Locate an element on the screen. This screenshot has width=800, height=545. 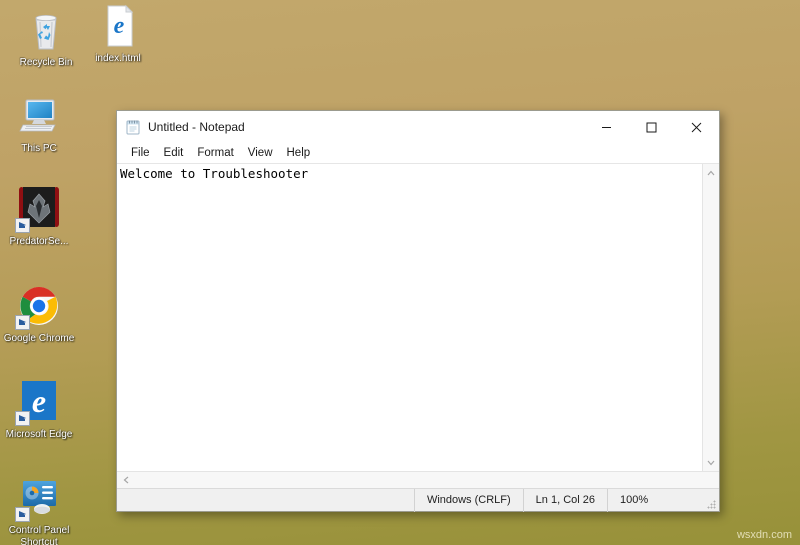
scroll-left-icon is located at coordinates (125, 480).